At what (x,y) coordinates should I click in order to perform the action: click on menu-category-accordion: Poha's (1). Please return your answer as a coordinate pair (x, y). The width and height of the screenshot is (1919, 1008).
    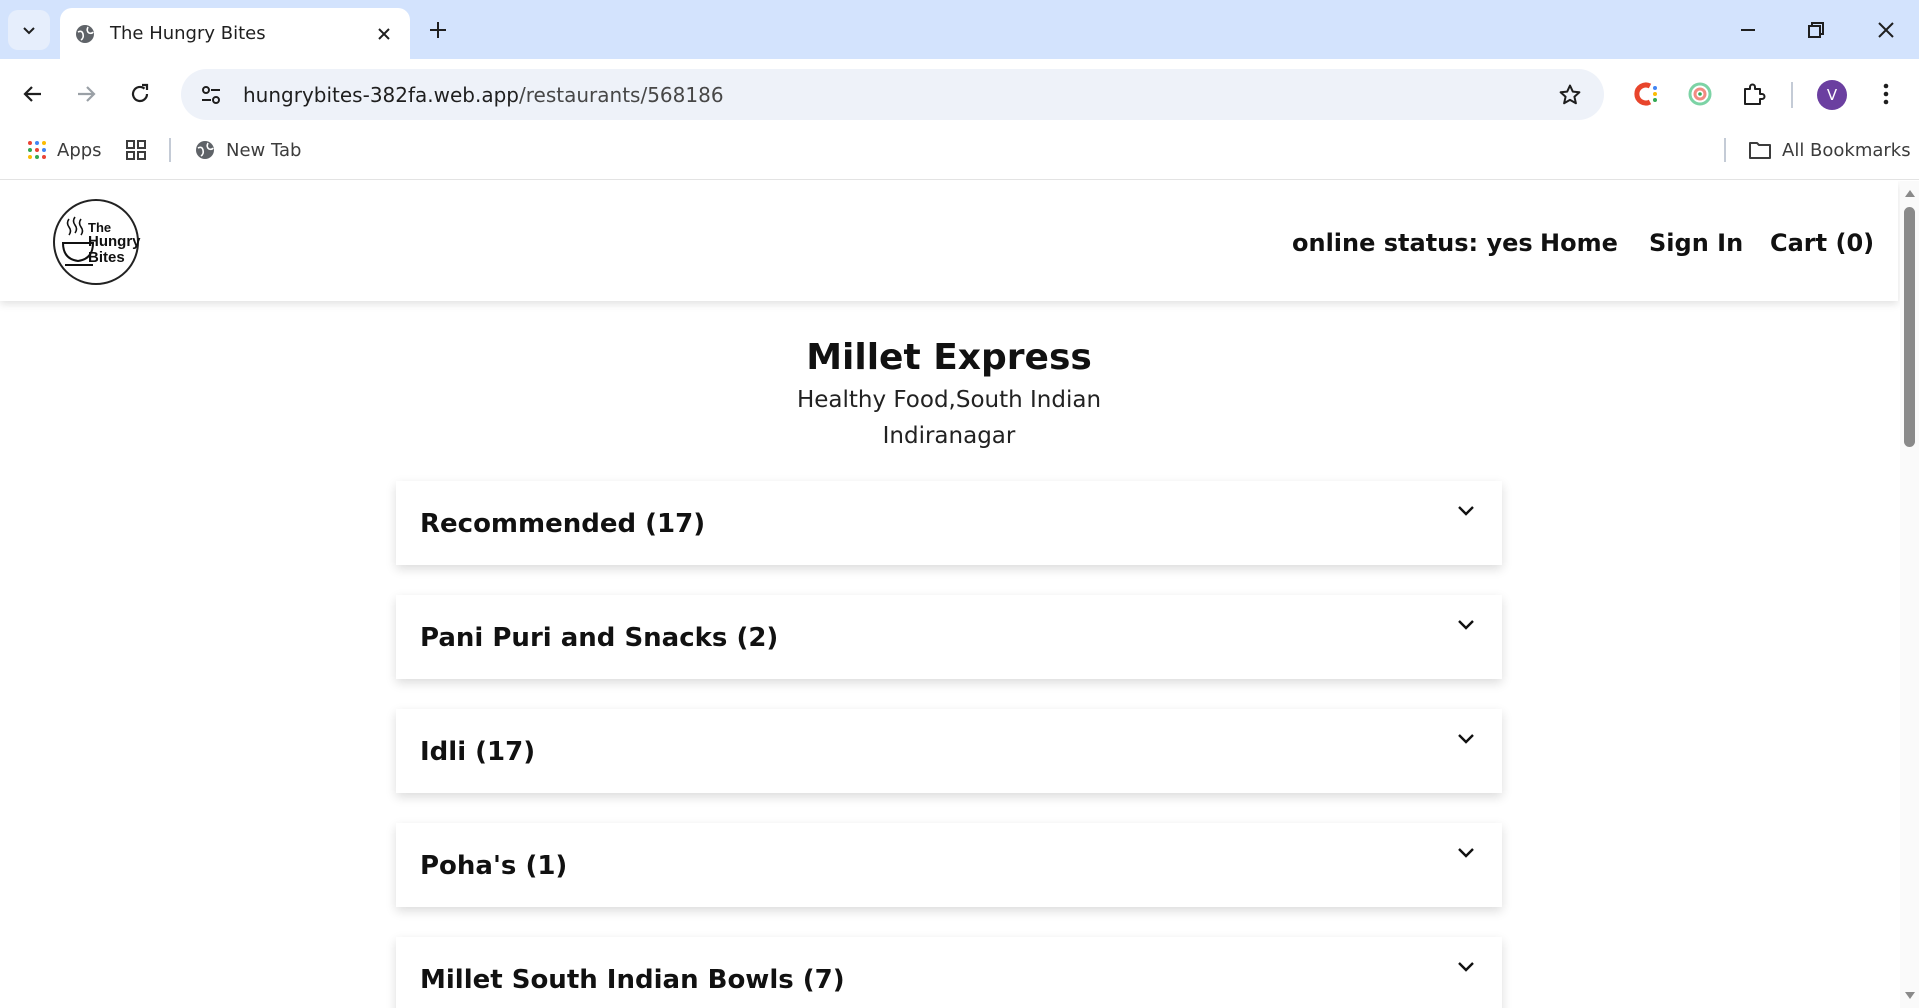
    Looking at the image, I should click on (949, 865).